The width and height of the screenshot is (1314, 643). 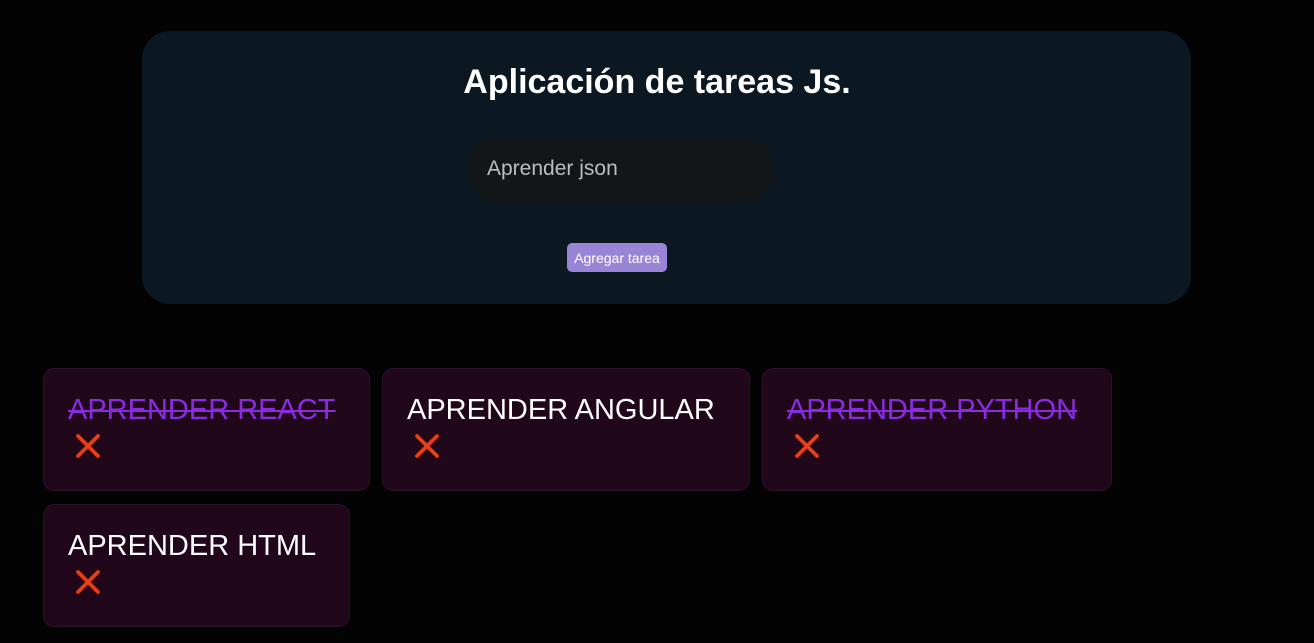 I want to click on add-task-button: Agregar tarea, so click(x=617, y=257).